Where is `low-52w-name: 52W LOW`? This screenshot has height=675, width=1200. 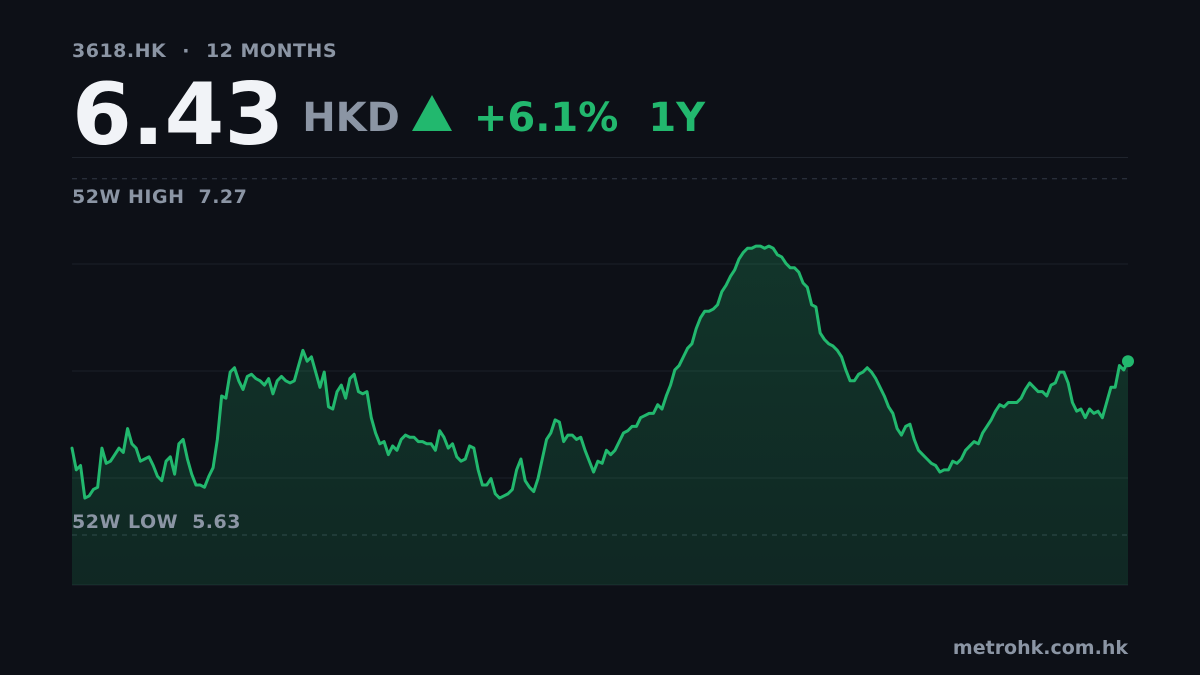 low-52w-name: 52W LOW is located at coordinates (125, 522).